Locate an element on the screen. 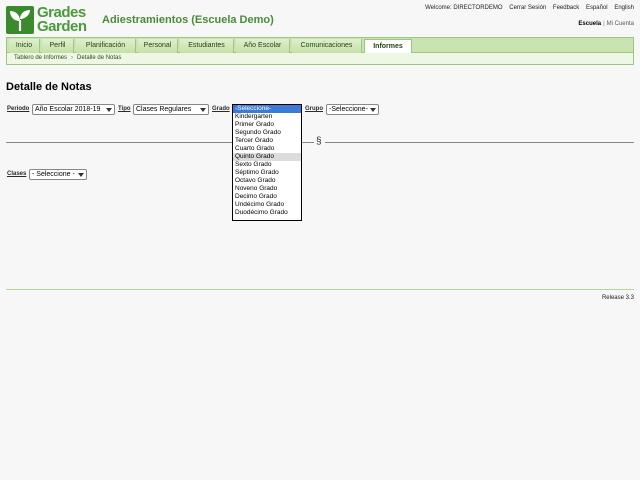 This screenshot has width=640, height=480. english-link: English is located at coordinates (624, 8).